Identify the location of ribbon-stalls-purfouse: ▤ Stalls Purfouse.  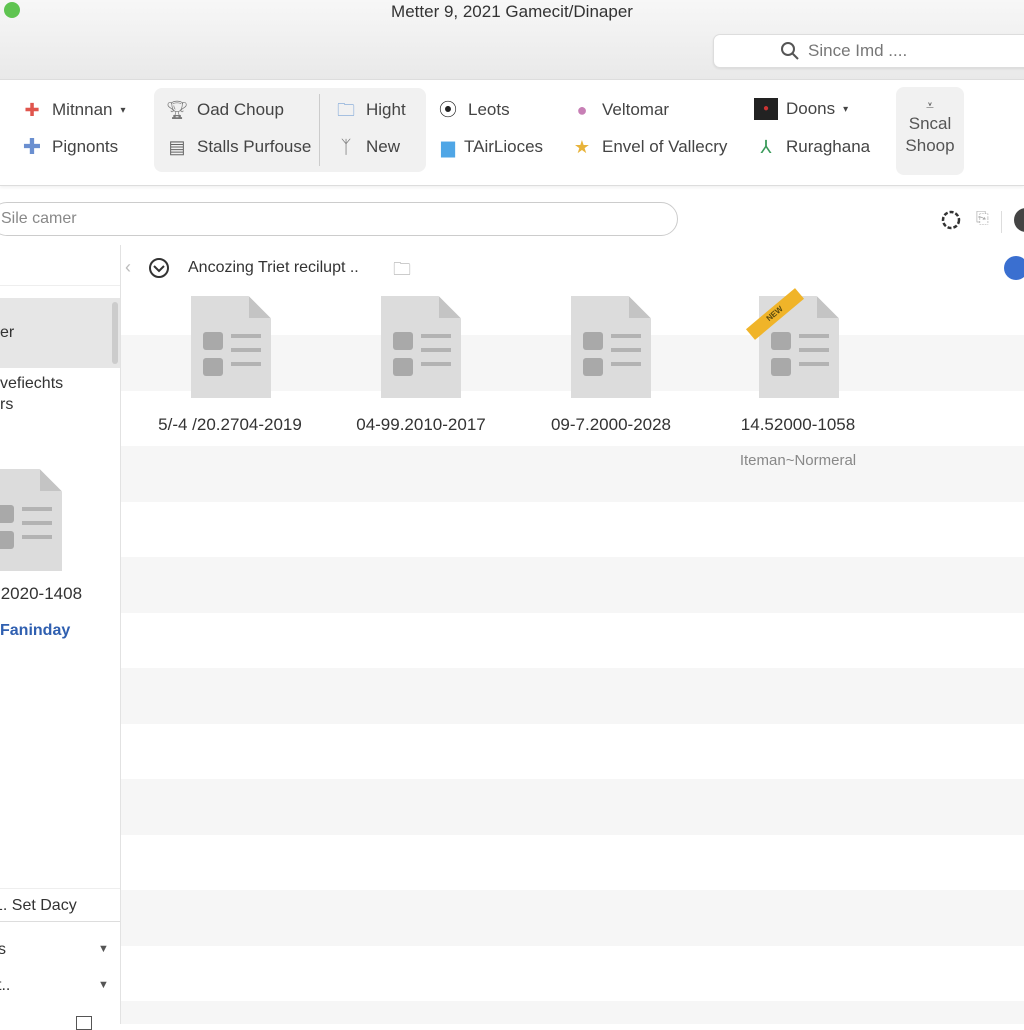
(238, 147).